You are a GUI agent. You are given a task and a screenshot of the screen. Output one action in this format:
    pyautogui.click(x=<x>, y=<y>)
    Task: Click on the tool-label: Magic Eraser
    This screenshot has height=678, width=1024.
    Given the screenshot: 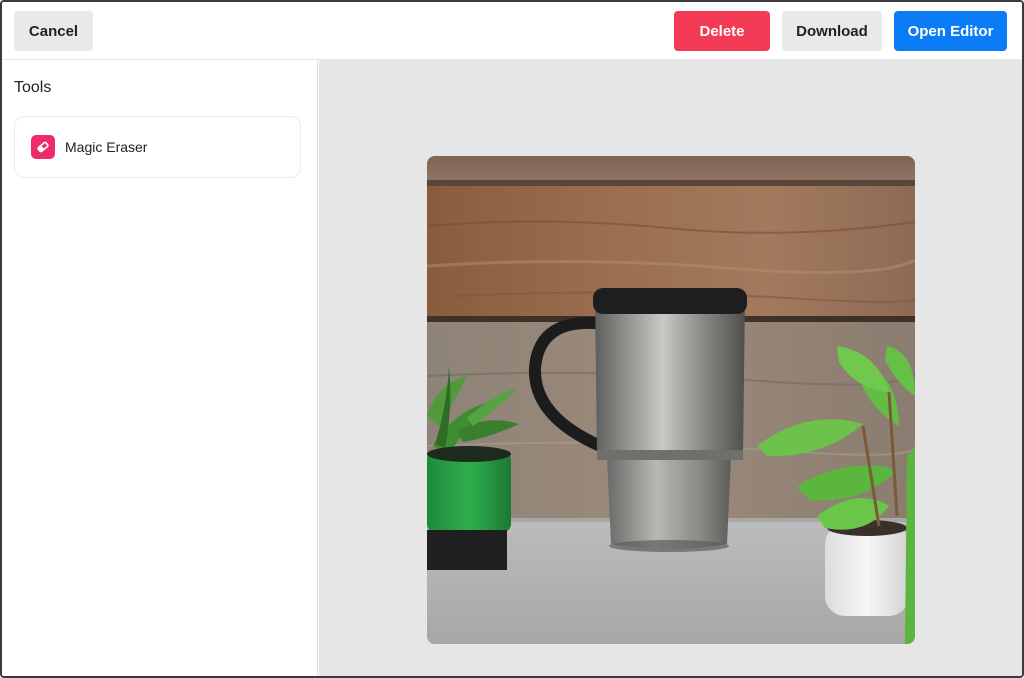 What is the action you would take?
    pyautogui.click(x=106, y=147)
    